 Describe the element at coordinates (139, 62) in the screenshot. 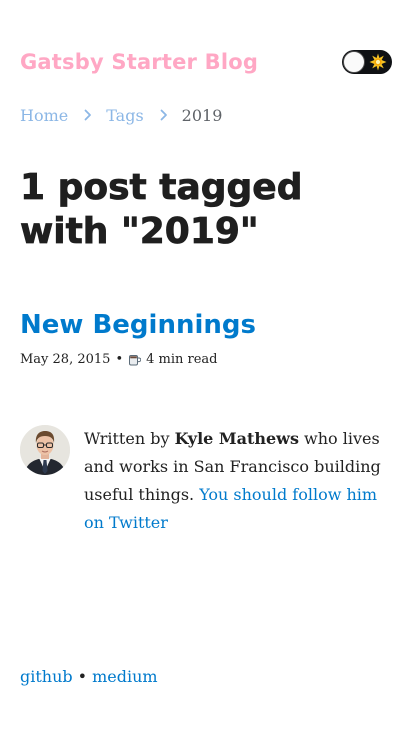

I see `site-title-link: Gatsby Starter Blog` at that location.